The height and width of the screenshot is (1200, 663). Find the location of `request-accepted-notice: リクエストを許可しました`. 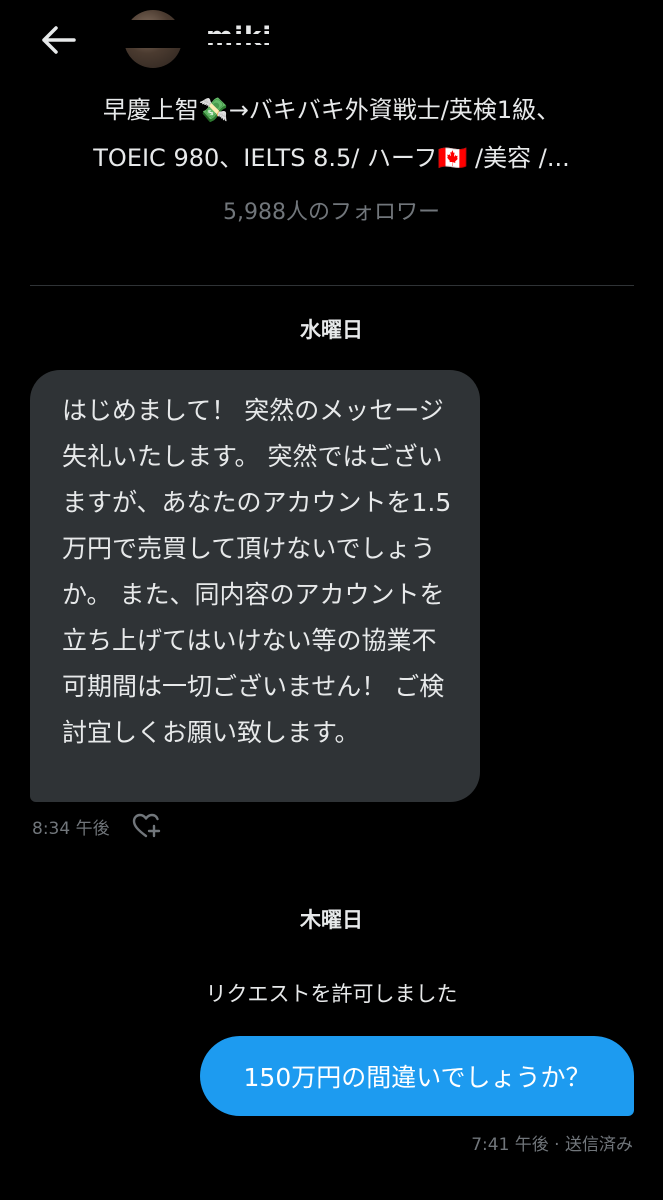

request-accepted-notice: リクエストを許可しました is located at coordinates (331, 994).